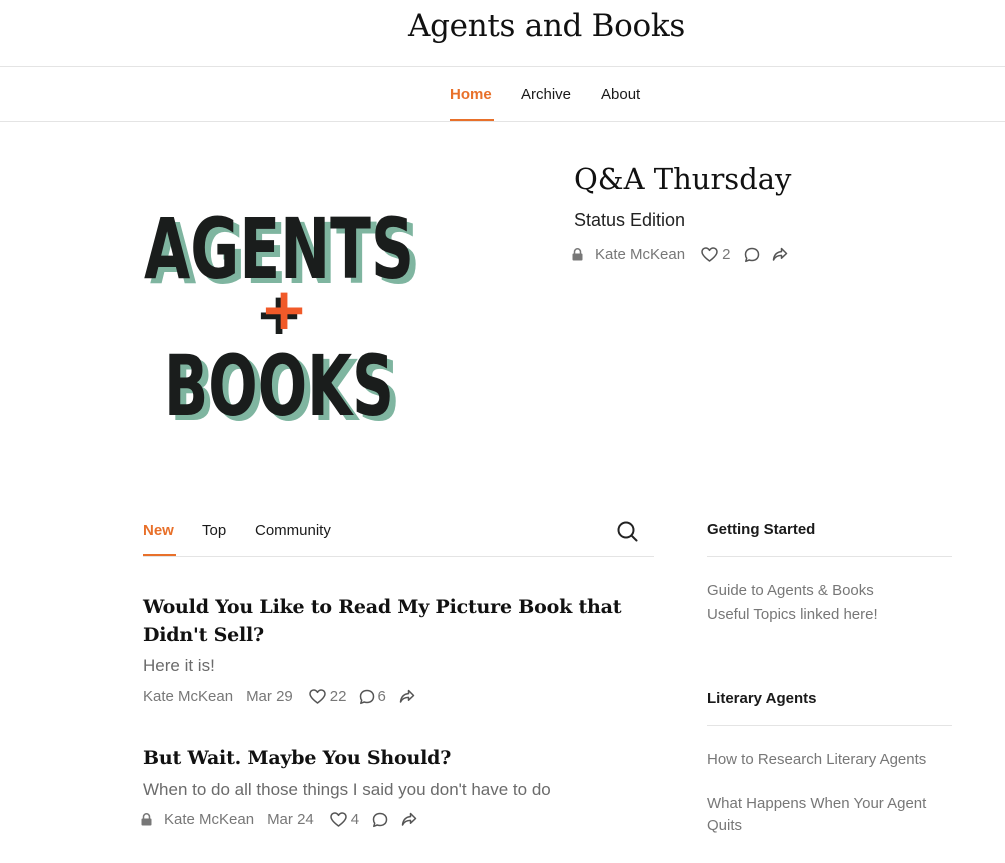  I want to click on nav-about: About, so click(620, 94).